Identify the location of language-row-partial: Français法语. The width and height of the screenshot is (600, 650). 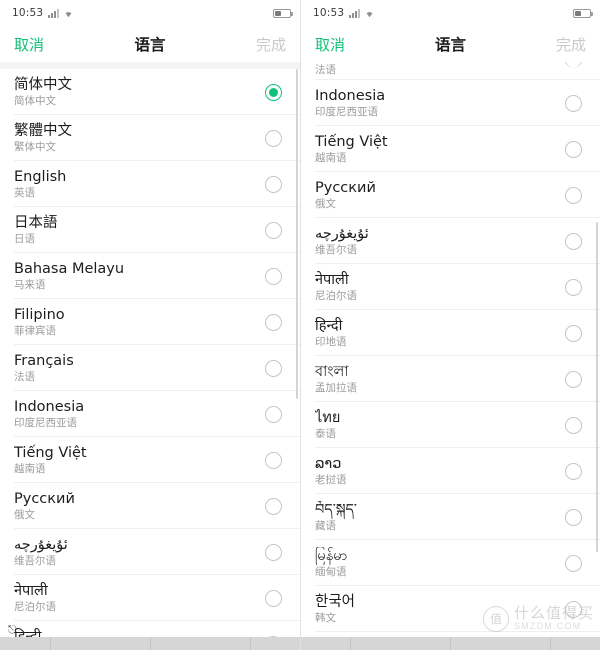
(450, 71).